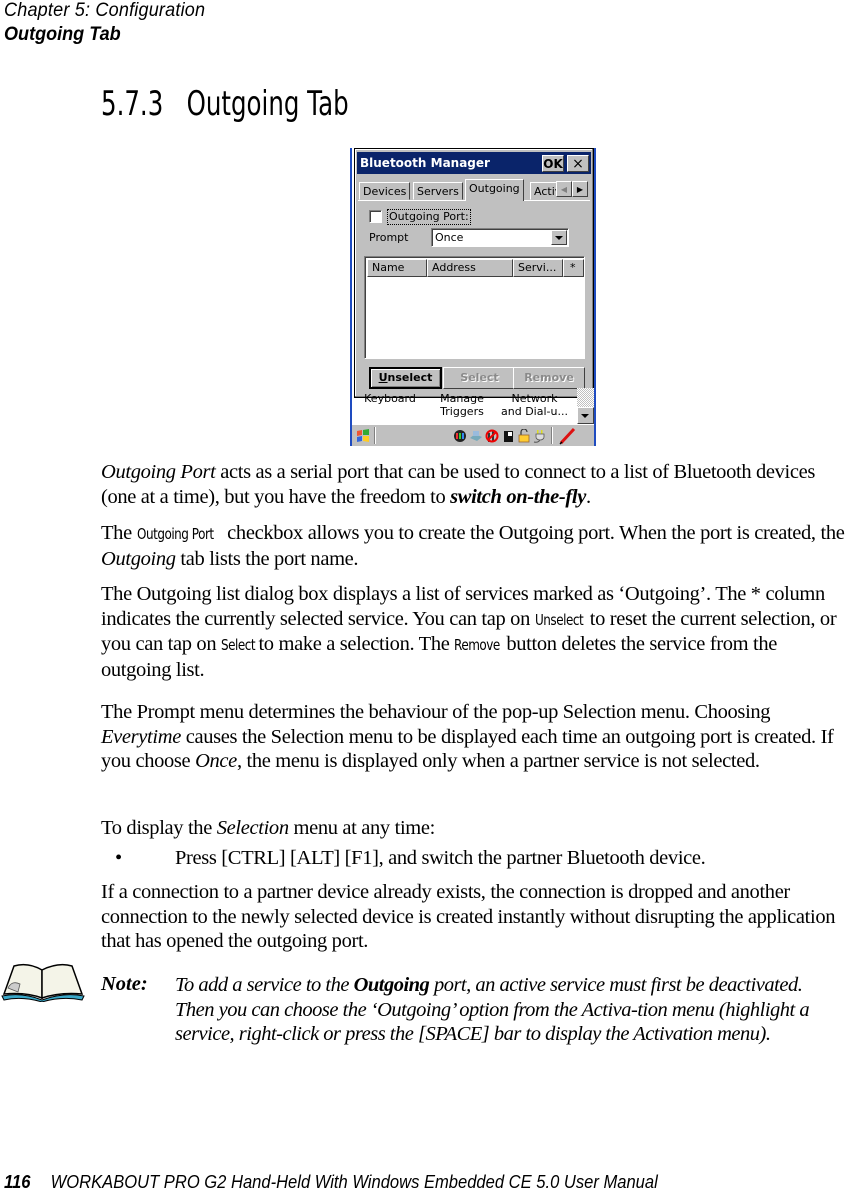 The image size is (845, 1193). I want to click on ui-term-unselect: Unselect, so click(559, 619).